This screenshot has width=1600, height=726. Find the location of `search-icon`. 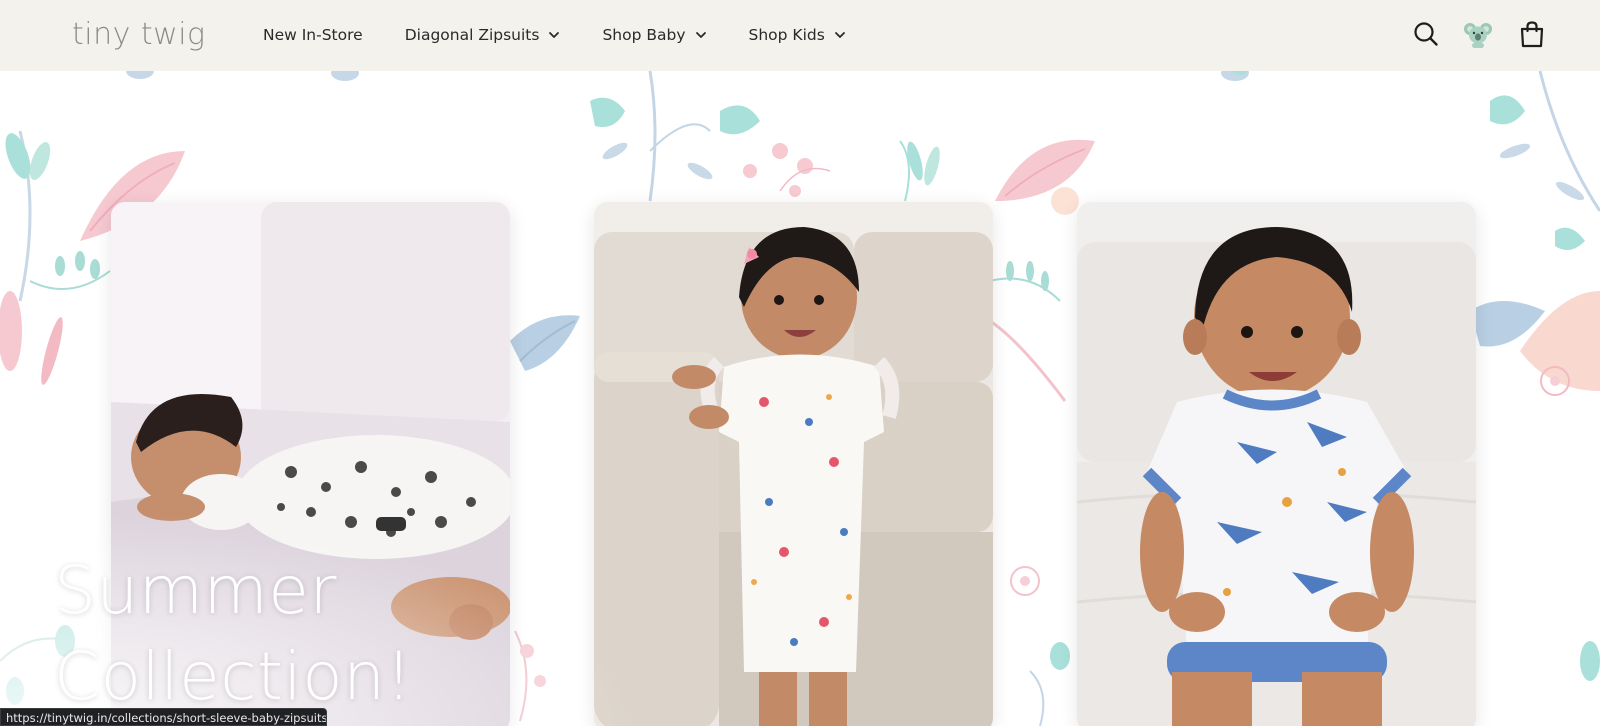

search-icon is located at coordinates (1426, 34).